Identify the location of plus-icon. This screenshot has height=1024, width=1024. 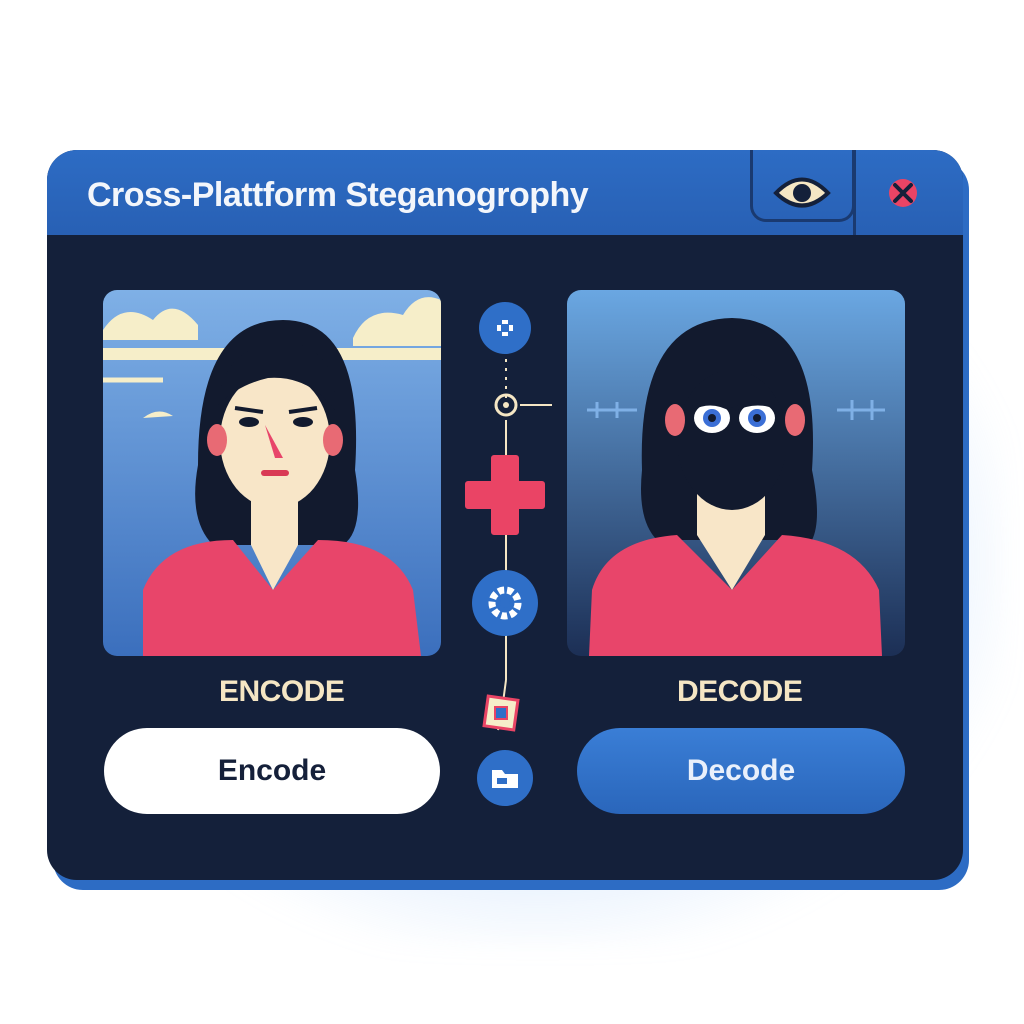
(505, 495).